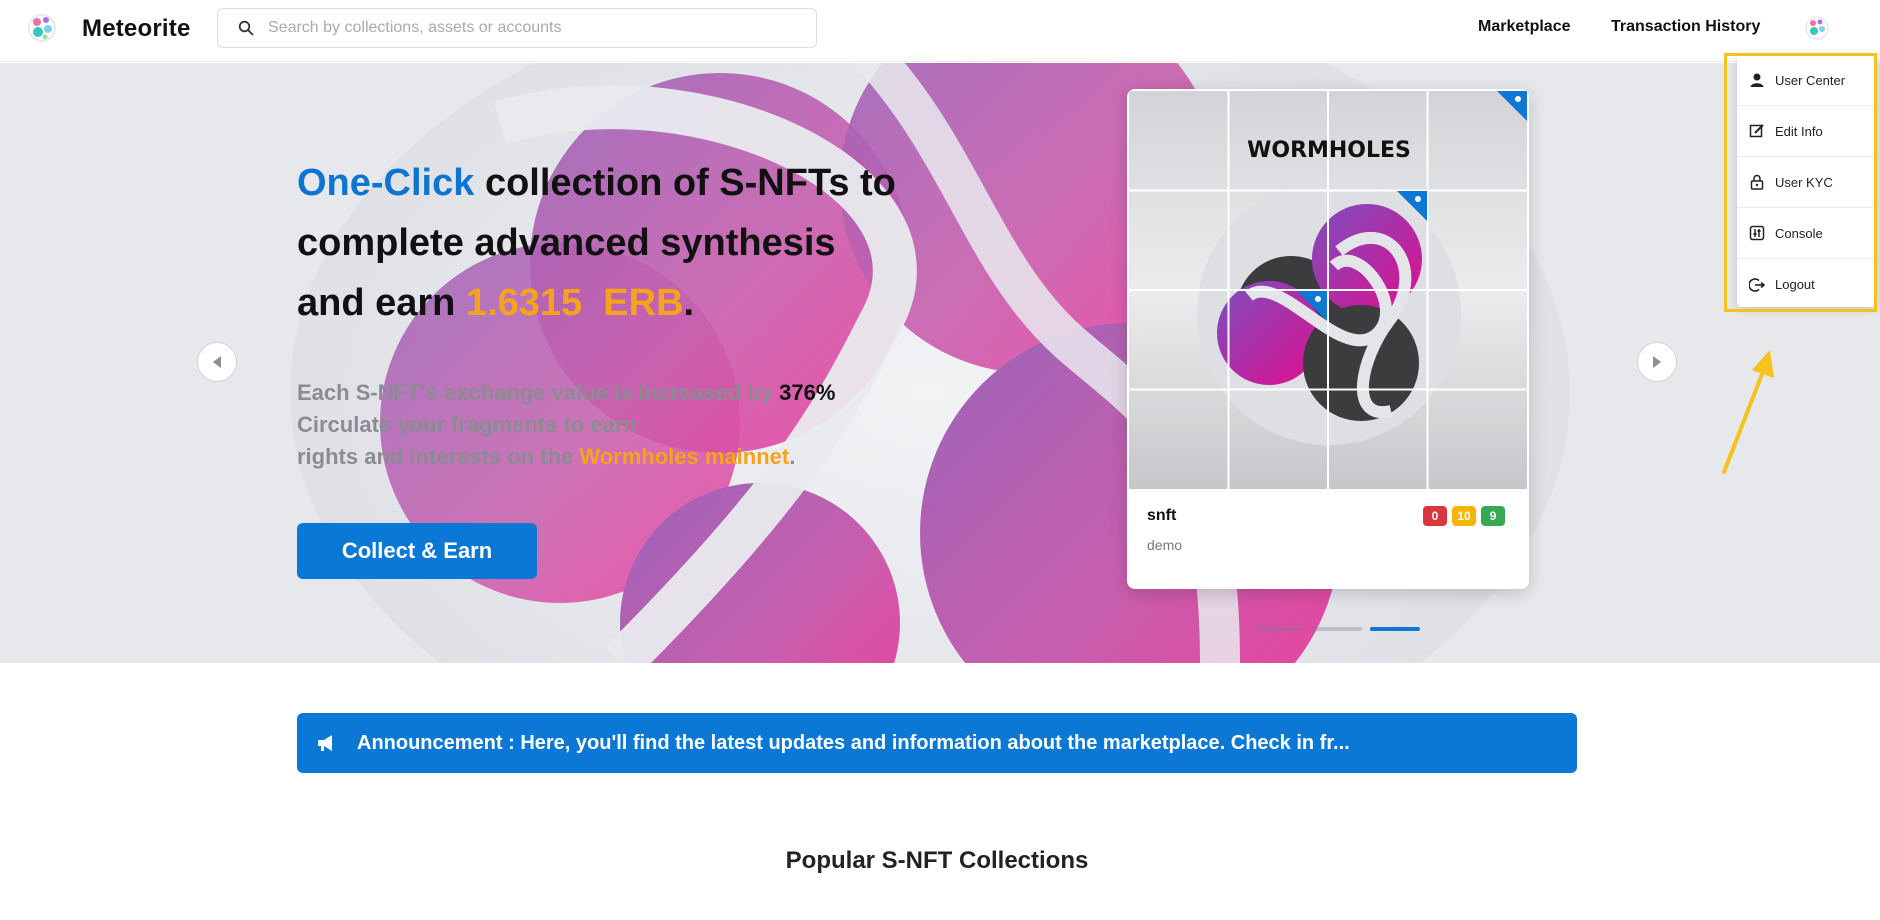 The height and width of the screenshot is (920, 1880). Describe the element at coordinates (792, 456) in the screenshot. I see `sub-line3-suffix: .` at that location.